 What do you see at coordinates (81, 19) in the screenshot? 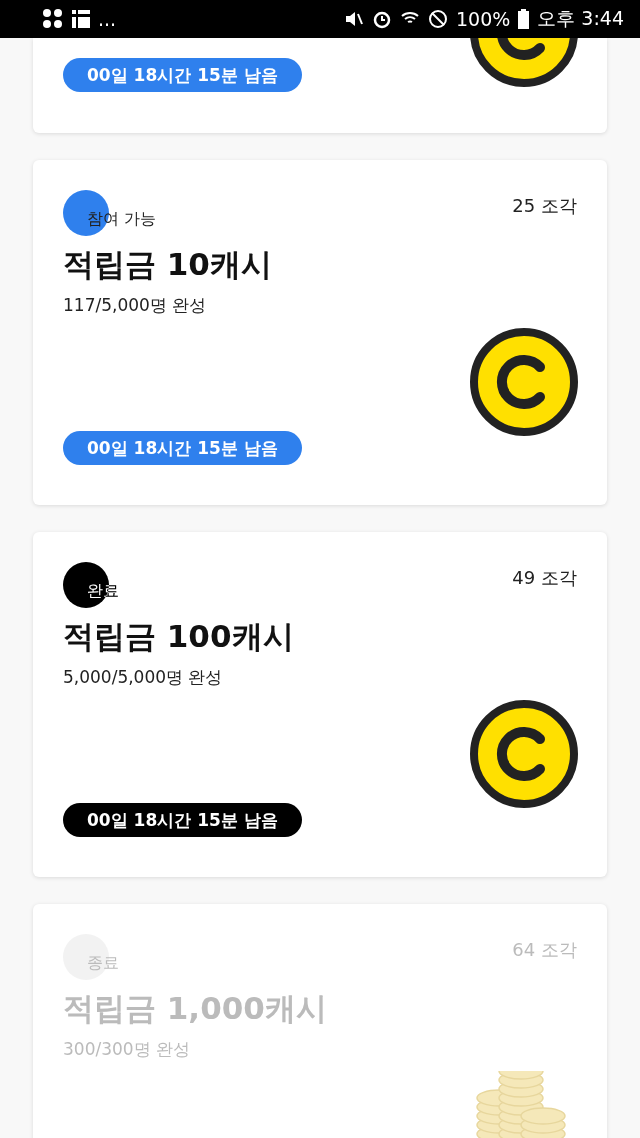
I see `grid-icon` at bounding box center [81, 19].